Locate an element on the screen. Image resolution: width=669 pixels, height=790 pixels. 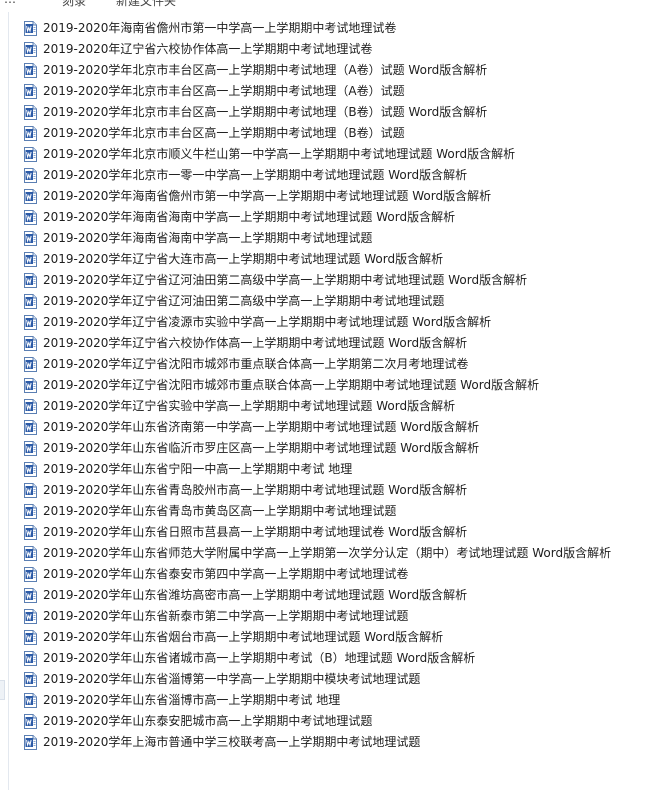
file-item: 2019-2020学年山东省泰安市第四中学高一上学期期中考试地理试卷 is located at coordinates (317, 574).